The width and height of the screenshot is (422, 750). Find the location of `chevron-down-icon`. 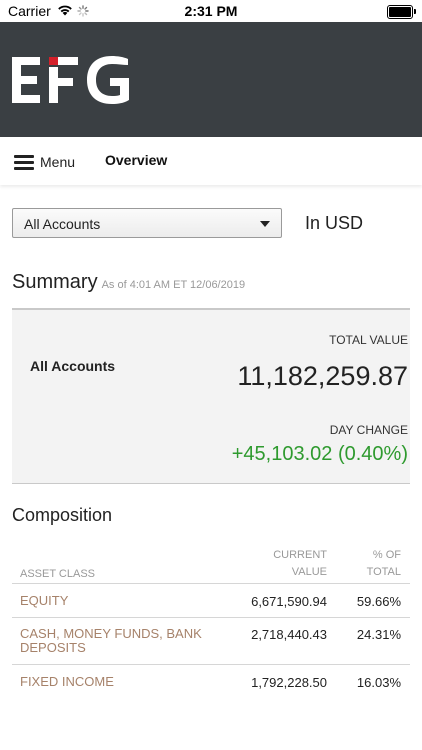

chevron-down-icon is located at coordinates (265, 224).